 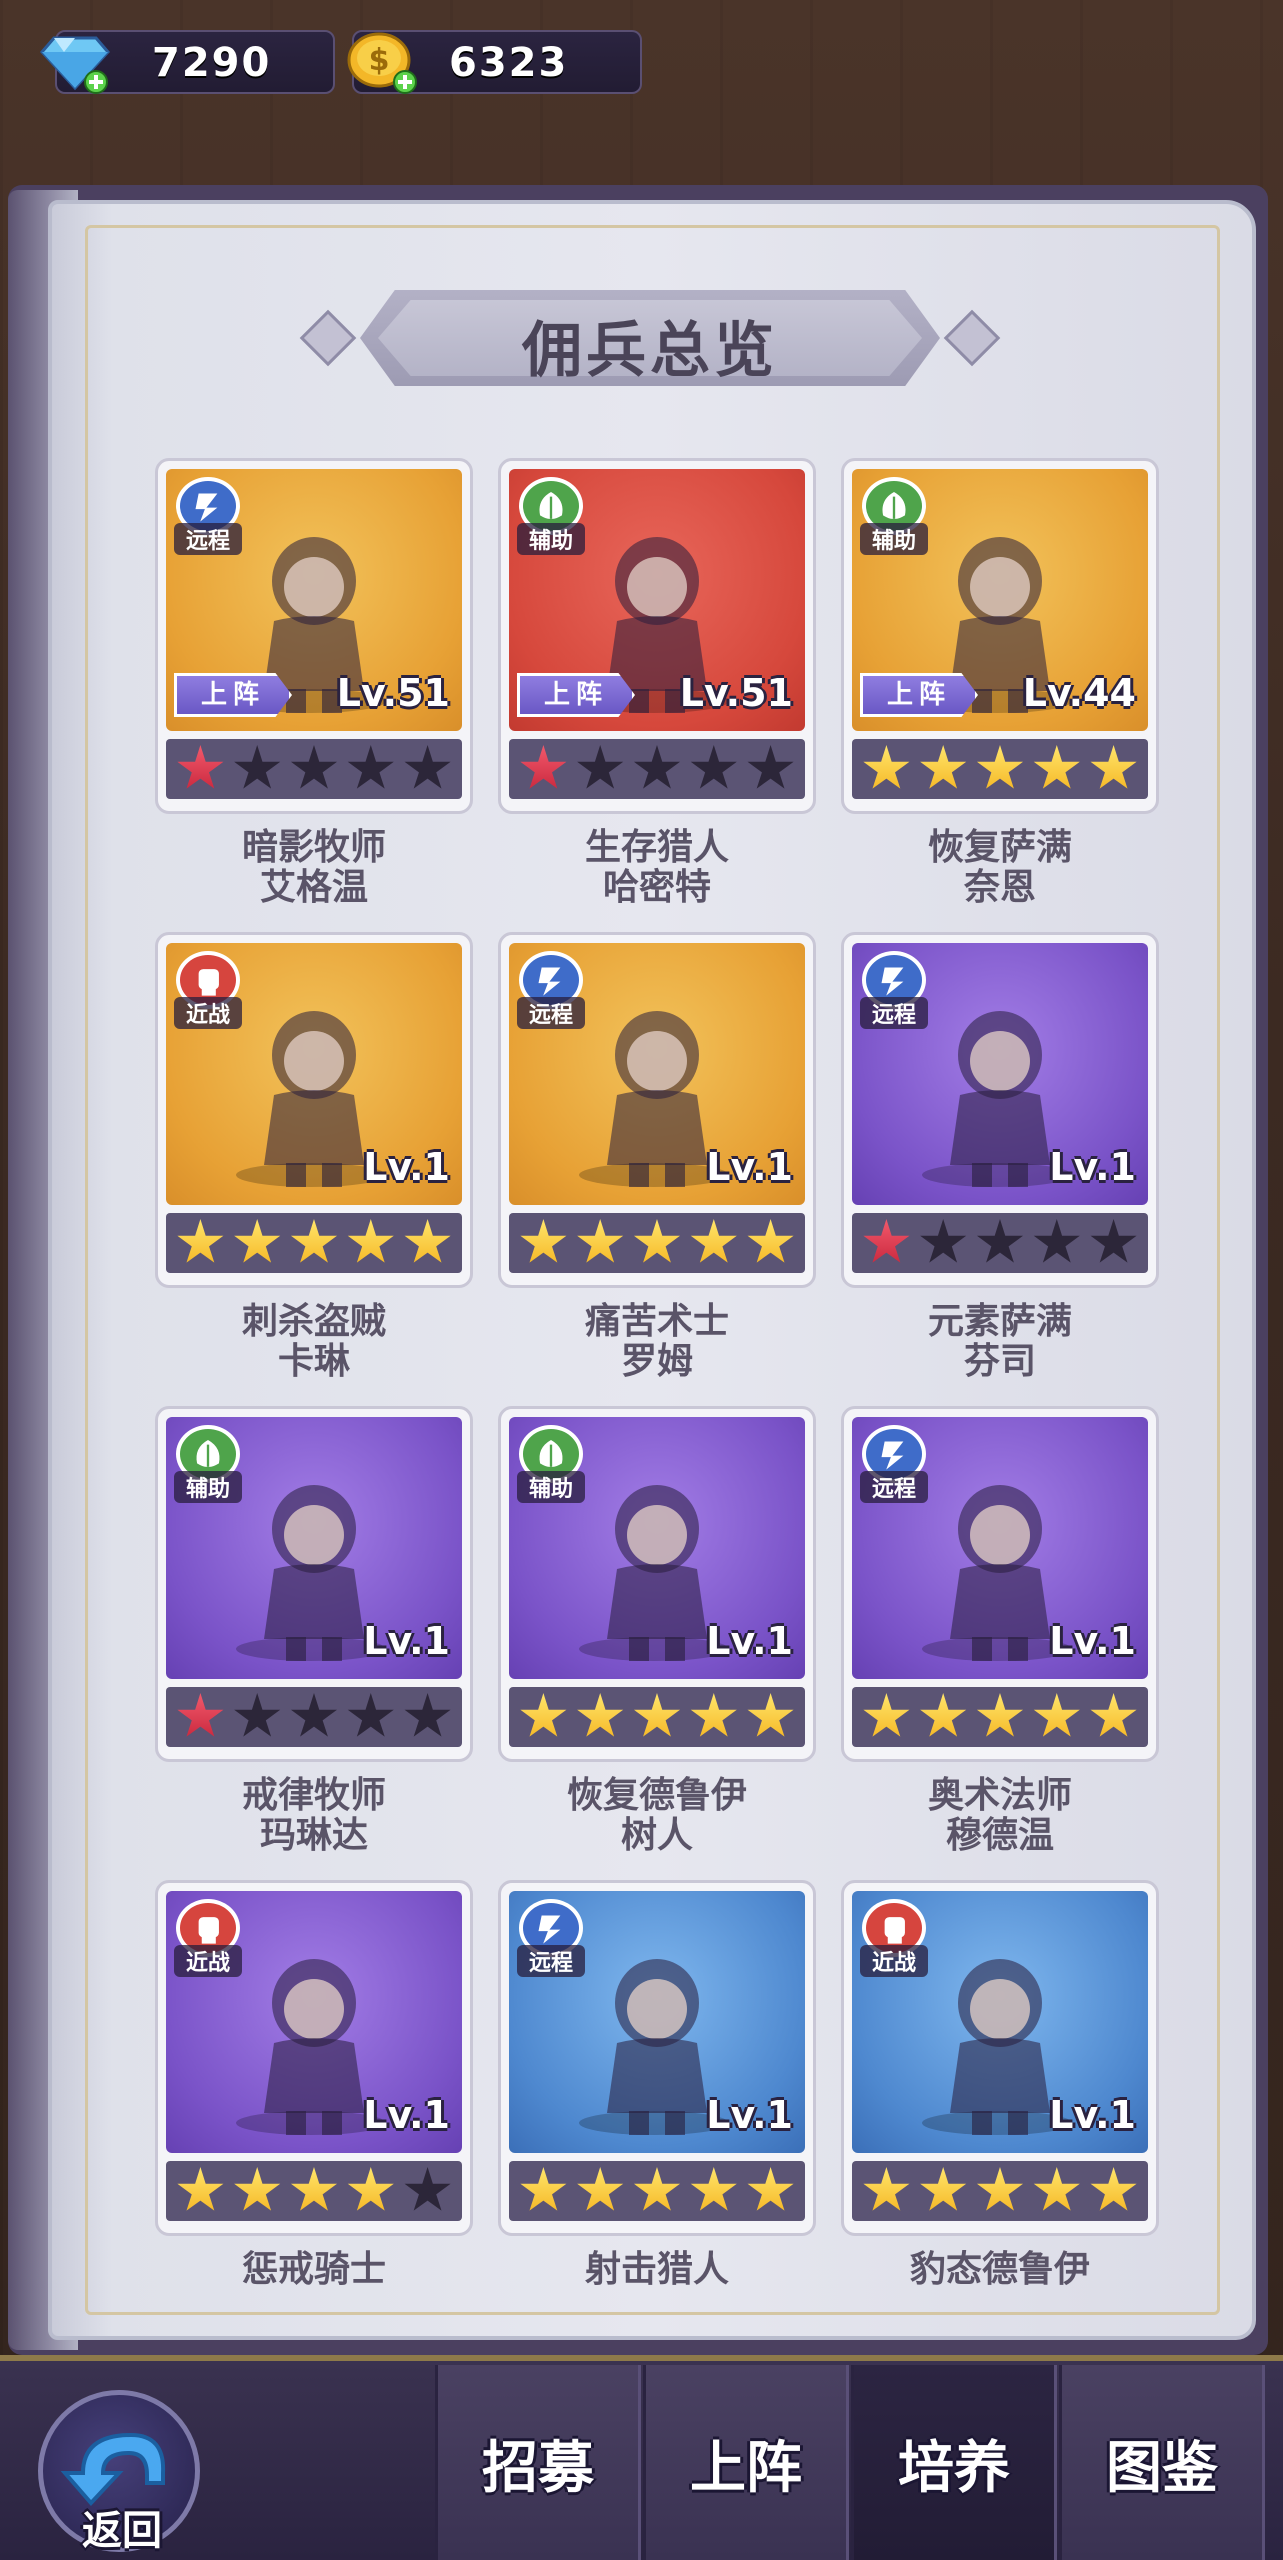 What do you see at coordinates (895, 515) in the screenshot?
I see `role-badge: 辅助` at bounding box center [895, 515].